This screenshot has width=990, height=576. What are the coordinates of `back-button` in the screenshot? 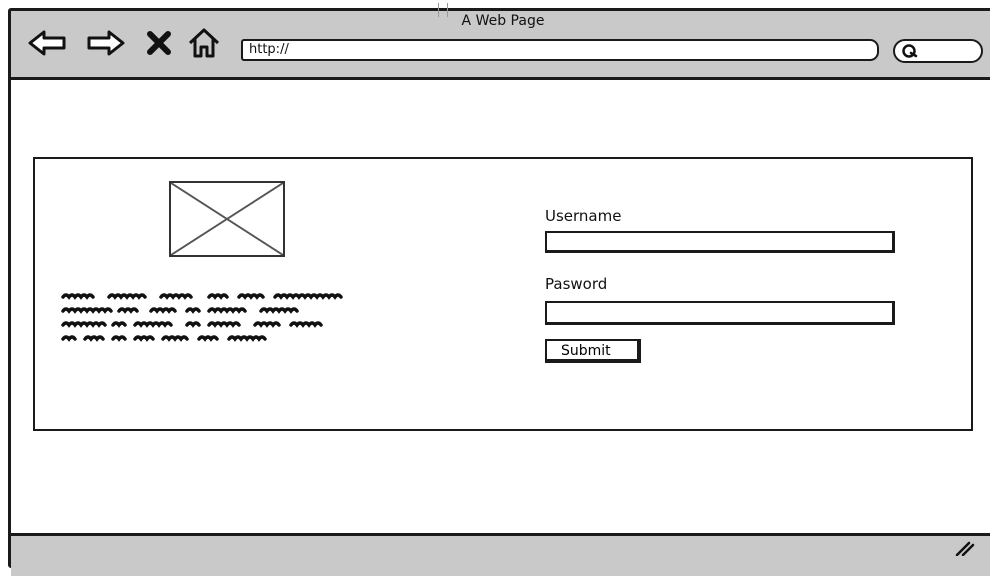 It's located at (47, 43).